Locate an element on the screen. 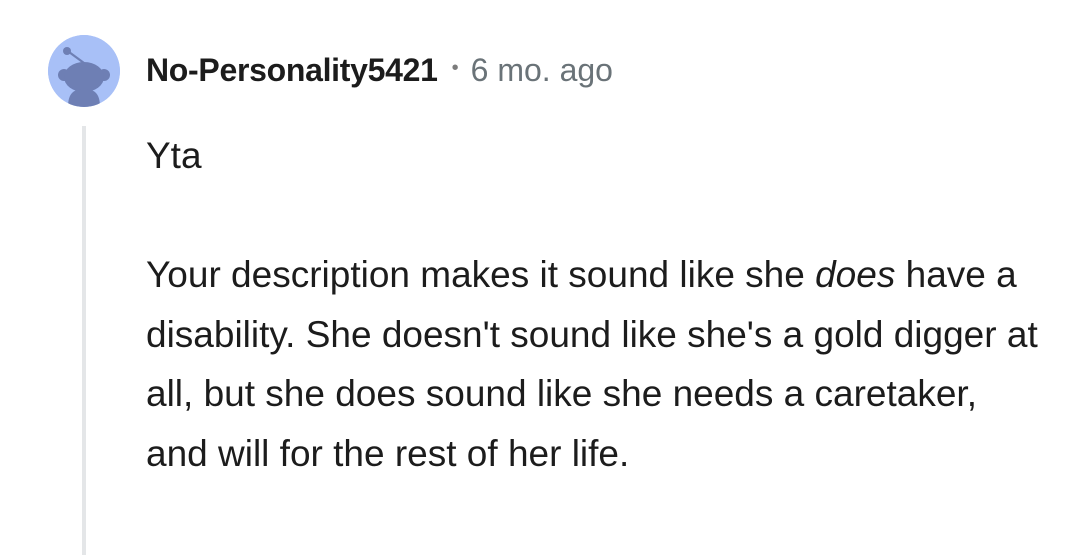  snoo-avatar-icon is located at coordinates (84, 71).